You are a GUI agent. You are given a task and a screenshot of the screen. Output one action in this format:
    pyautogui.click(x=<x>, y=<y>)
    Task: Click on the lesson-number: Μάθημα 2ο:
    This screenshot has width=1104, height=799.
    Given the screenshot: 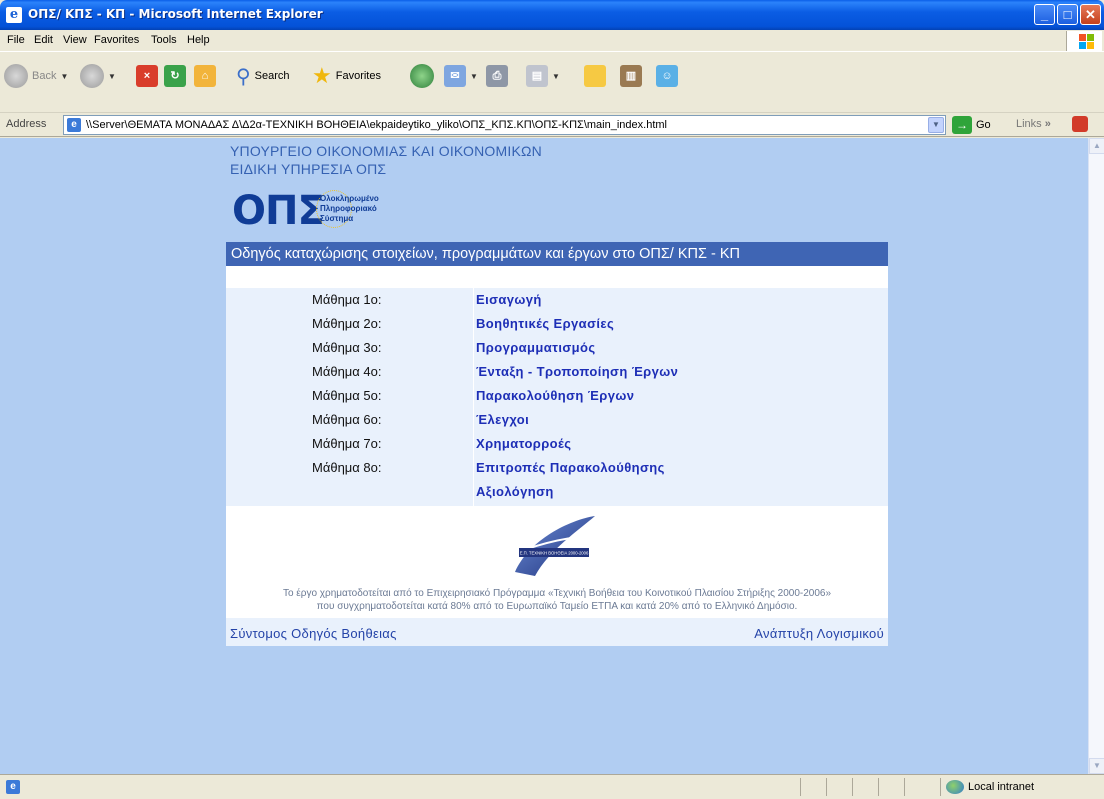 What is the action you would take?
    pyautogui.click(x=347, y=323)
    